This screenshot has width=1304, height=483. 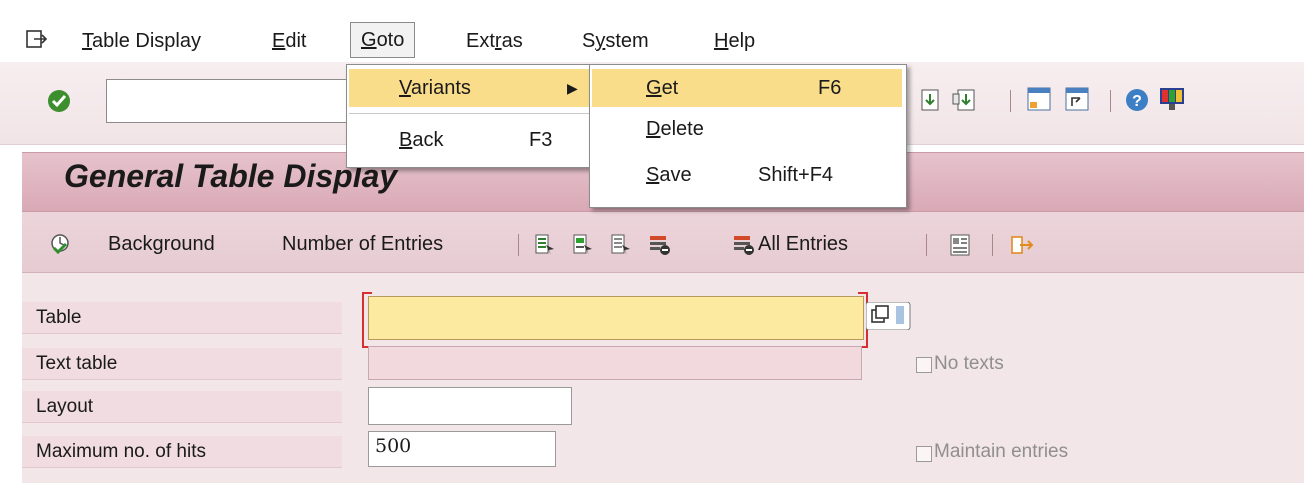 I want to click on goto-menu: Variants ▶ Back F3, so click(x=470, y=116).